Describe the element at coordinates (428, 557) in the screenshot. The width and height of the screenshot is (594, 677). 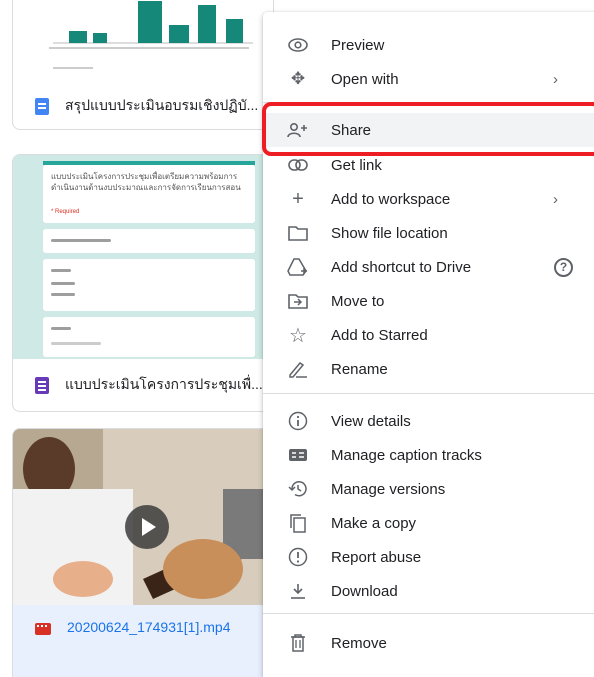
I see `menu-item-report-abuse: Report abuse` at that location.